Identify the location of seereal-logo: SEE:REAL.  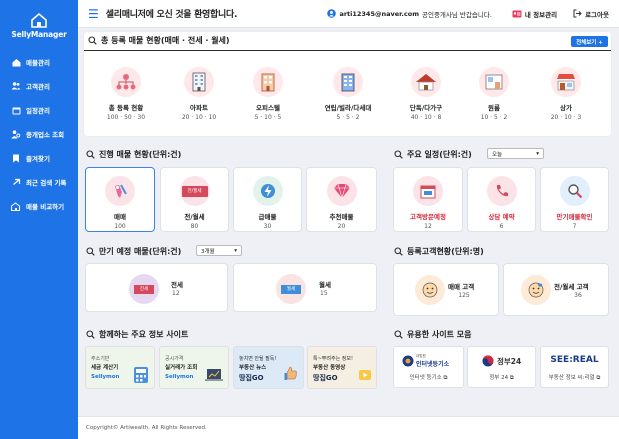
(574, 360).